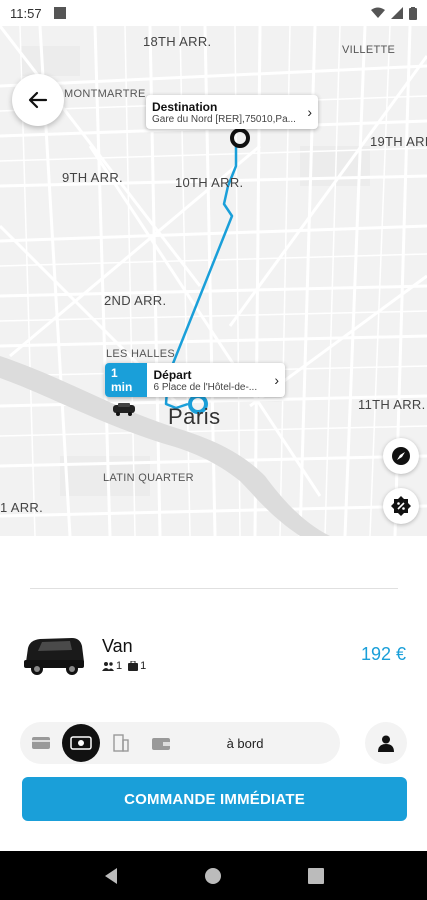  Describe the element at coordinates (108, 666) in the screenshot. I see `passengers-icon` at that location.